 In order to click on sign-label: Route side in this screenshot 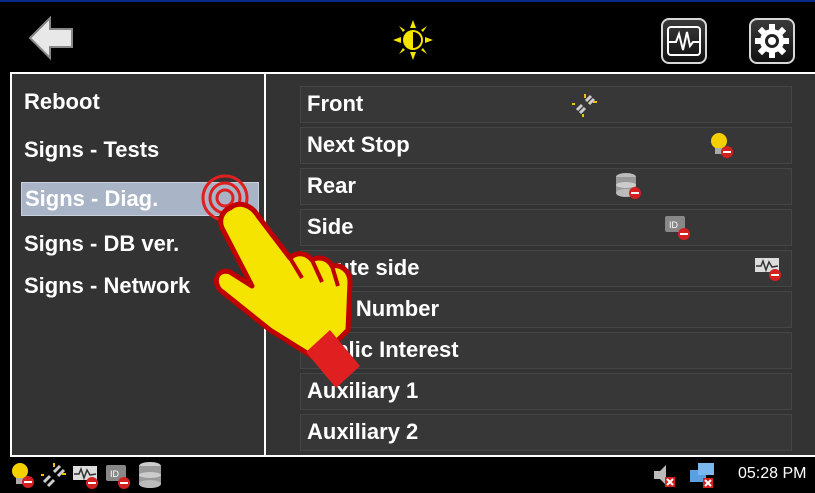, I will do `click(363, 267)`.